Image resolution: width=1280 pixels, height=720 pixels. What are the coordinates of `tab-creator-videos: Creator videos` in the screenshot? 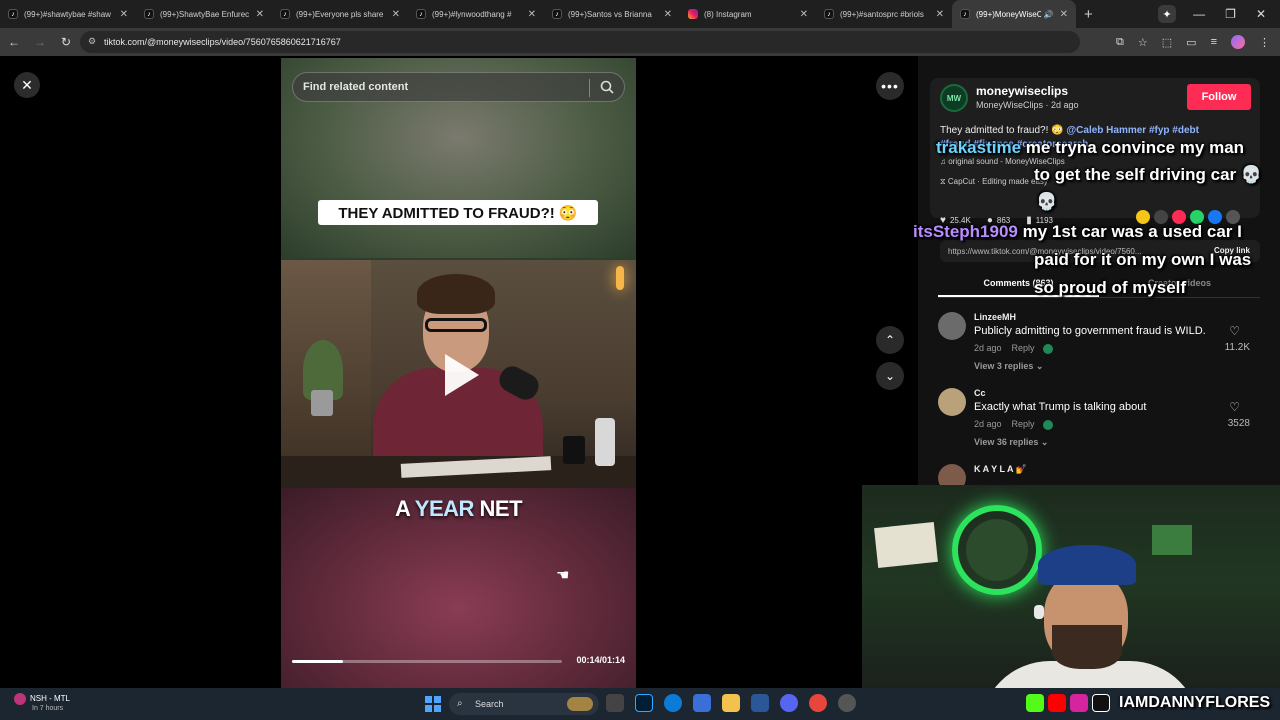 It's located at (1179, 284).